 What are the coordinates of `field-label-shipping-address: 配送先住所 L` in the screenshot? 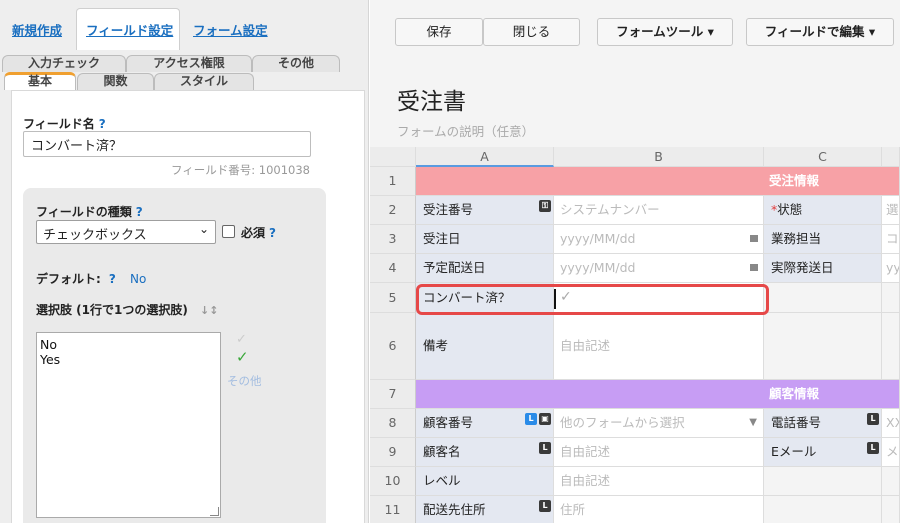 It's located at (485, 509).